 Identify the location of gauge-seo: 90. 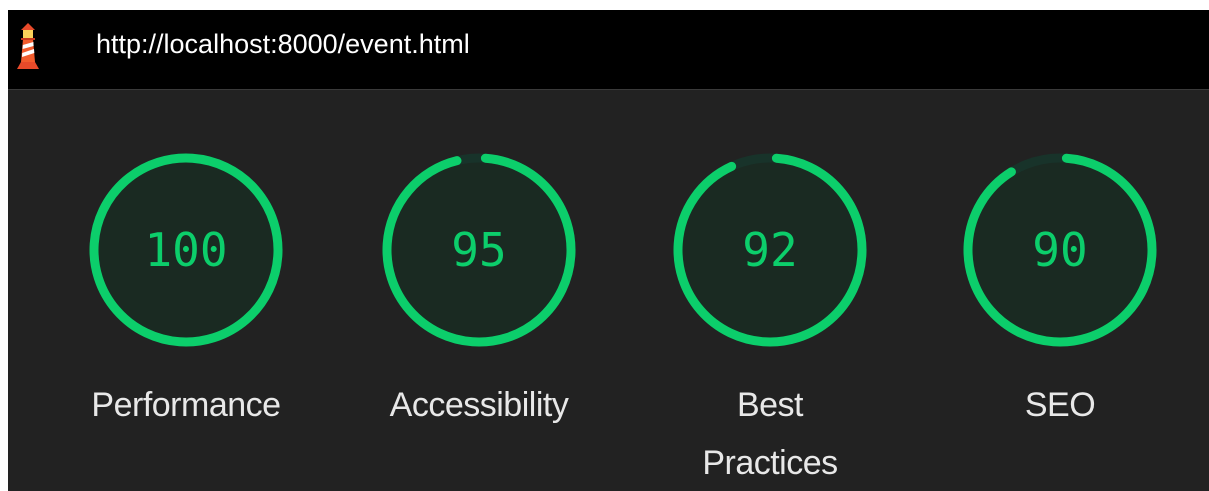
(1060, 250).